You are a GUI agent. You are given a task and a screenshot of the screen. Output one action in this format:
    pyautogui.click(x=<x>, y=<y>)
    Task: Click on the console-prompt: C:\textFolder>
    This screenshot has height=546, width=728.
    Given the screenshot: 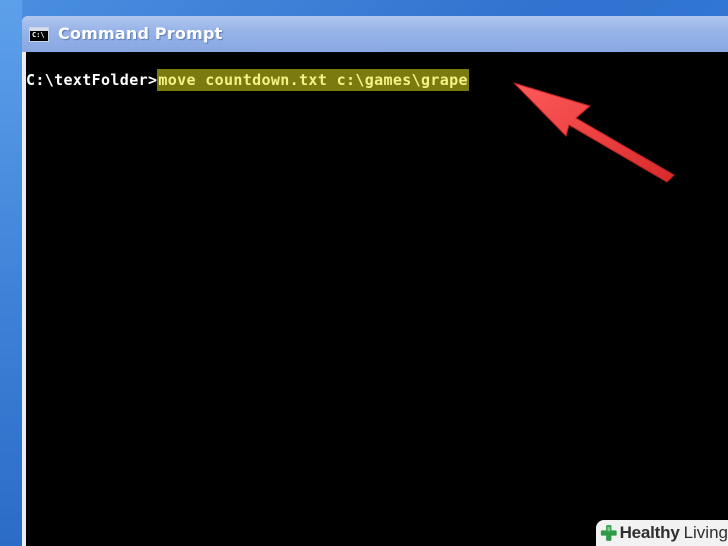 What is the action you would take?
    pyautogui.click(x=92, y=80)
    